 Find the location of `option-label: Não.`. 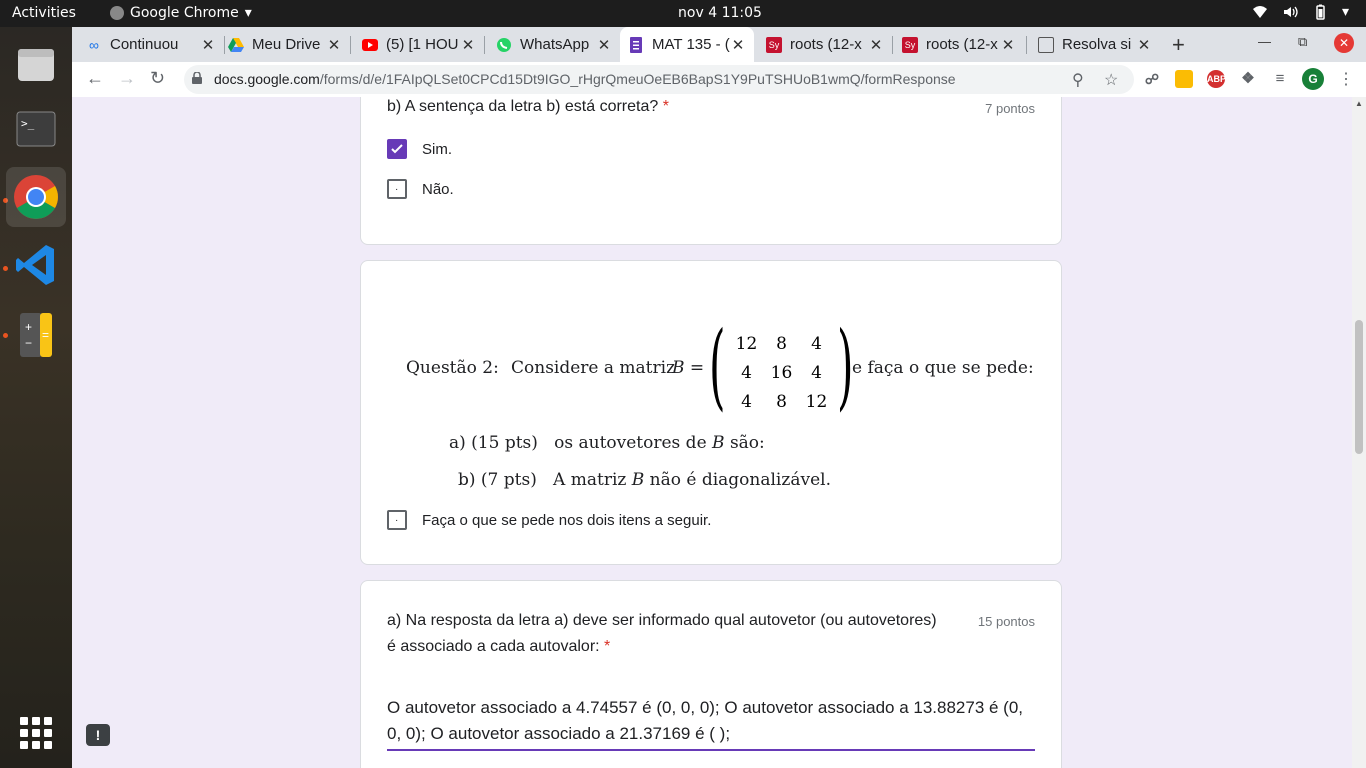

option-label: Não. is located at coordinates (438, 189).